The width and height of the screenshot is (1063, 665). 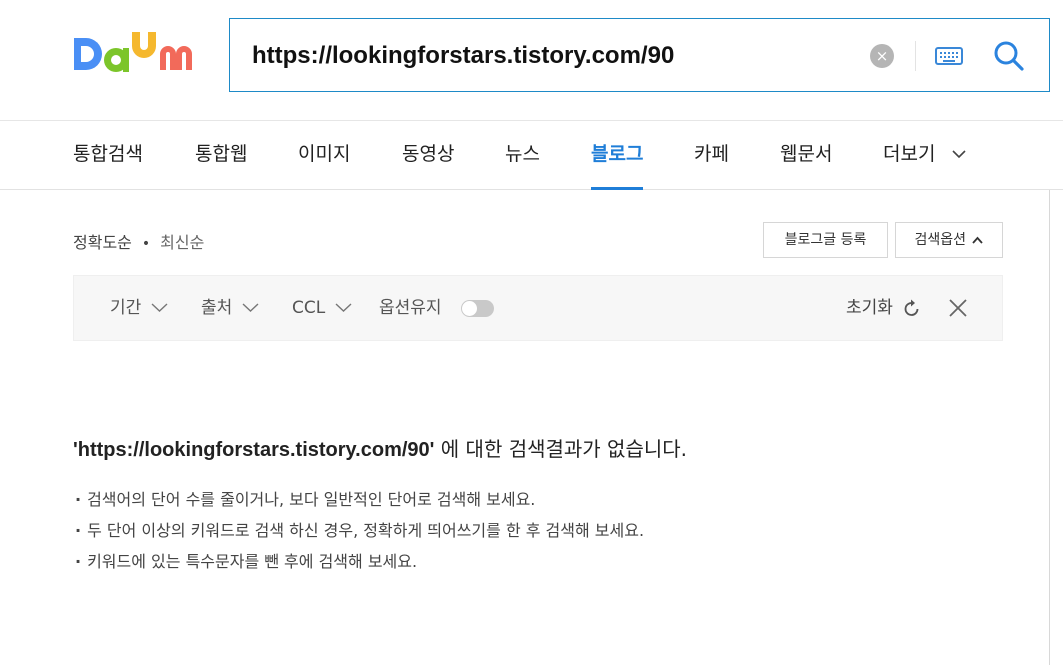 What do you see at coordinates (958, 308) in the screenshot?
I see `close-icon` at bounding box center [958, 308].